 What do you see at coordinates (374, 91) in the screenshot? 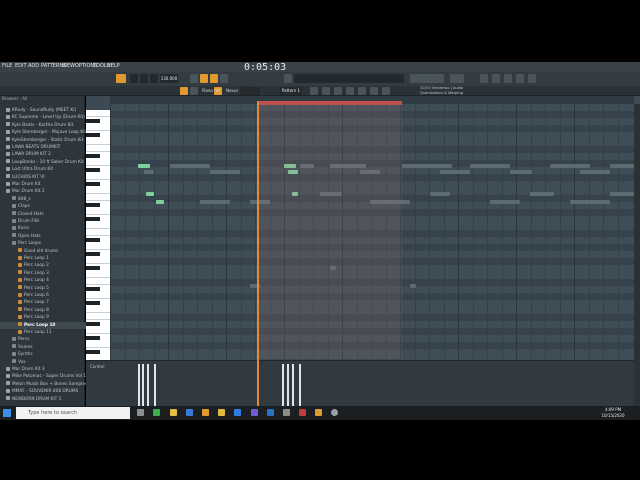
I see `tool-icon-f` at bounding box center [374, 91].